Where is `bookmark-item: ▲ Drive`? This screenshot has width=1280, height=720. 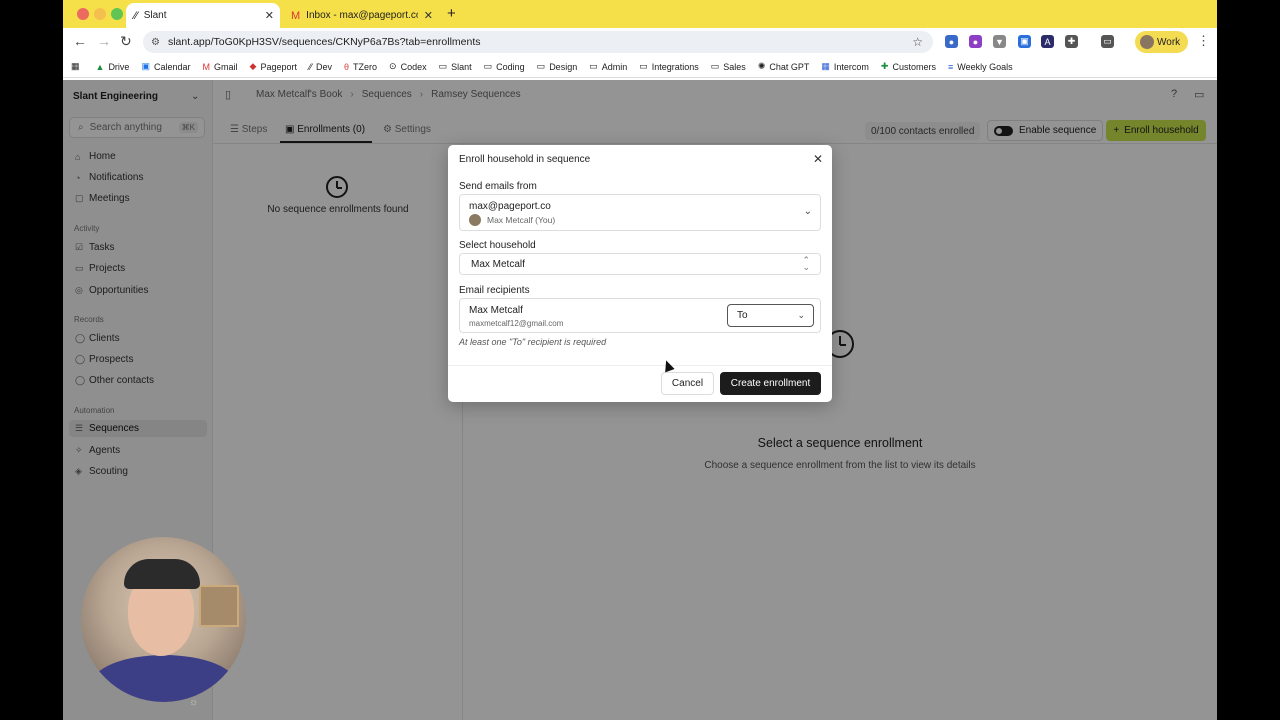
bookmark-item: ▲ Drive is located at coordinates (113, 67).